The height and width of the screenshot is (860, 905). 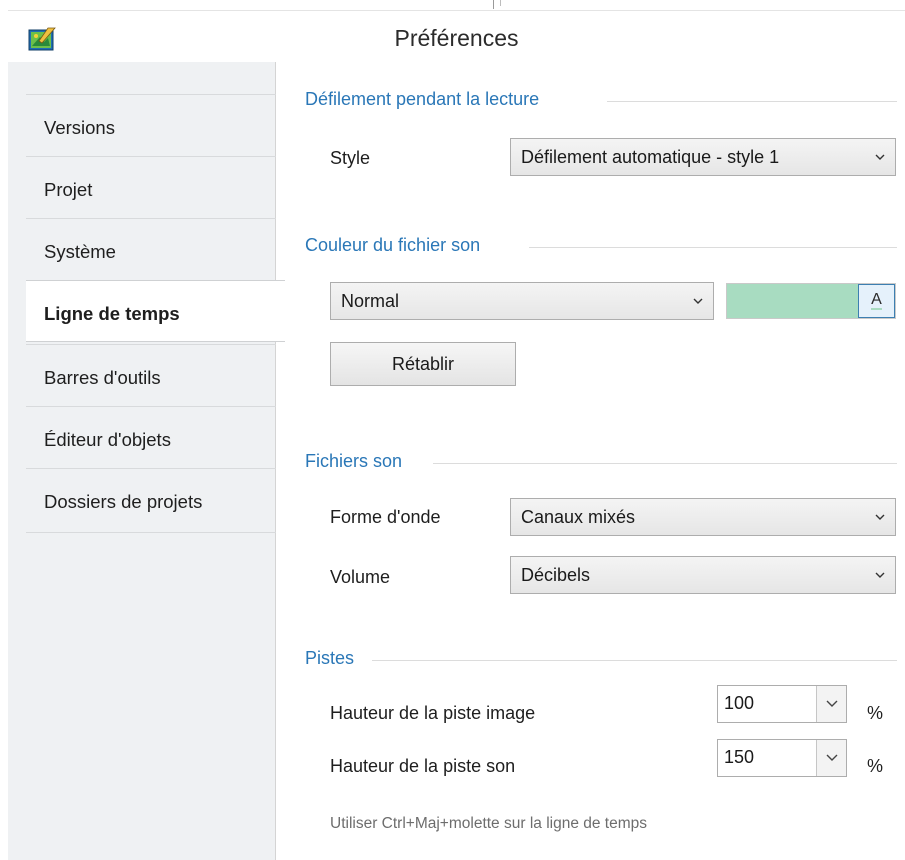 What do you see at coordinates (703, 517) in the screenshot?
I see `waveform-select: Canaux mixés` at bounding box center [703, 517].